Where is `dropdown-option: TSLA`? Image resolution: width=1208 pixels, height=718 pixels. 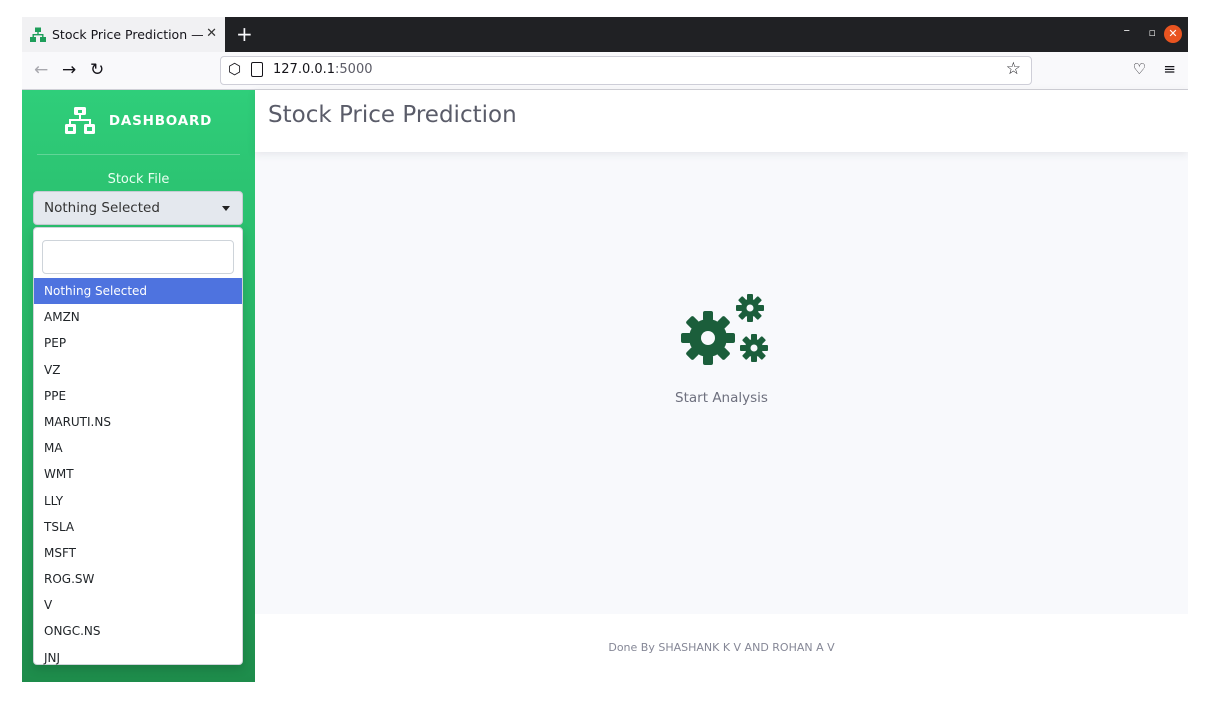
dropdown-option: TSLA is located at coordinates (138, 527).